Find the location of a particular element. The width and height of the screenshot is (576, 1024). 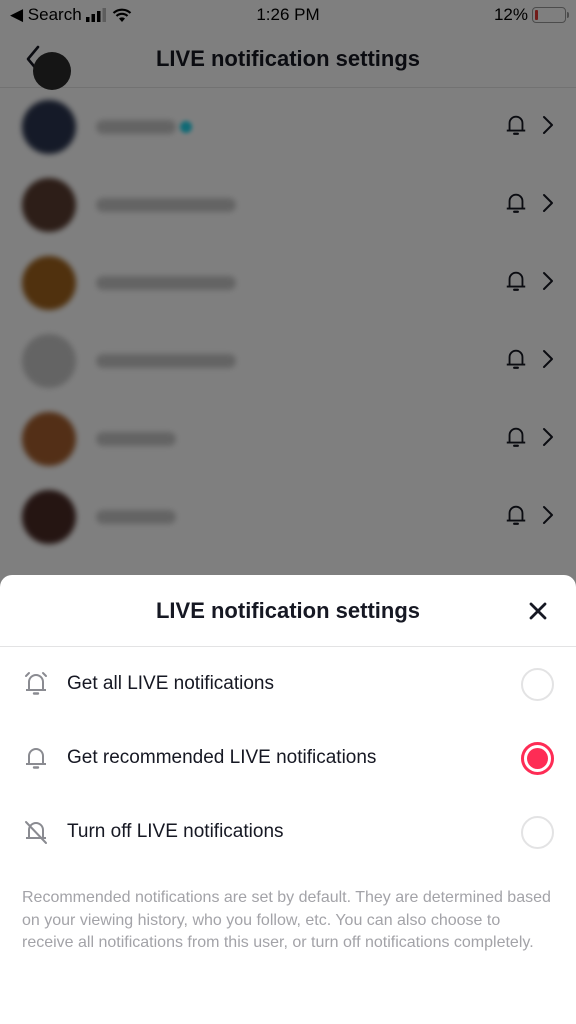

radio-turn-off is located at coordinates (537, 832).